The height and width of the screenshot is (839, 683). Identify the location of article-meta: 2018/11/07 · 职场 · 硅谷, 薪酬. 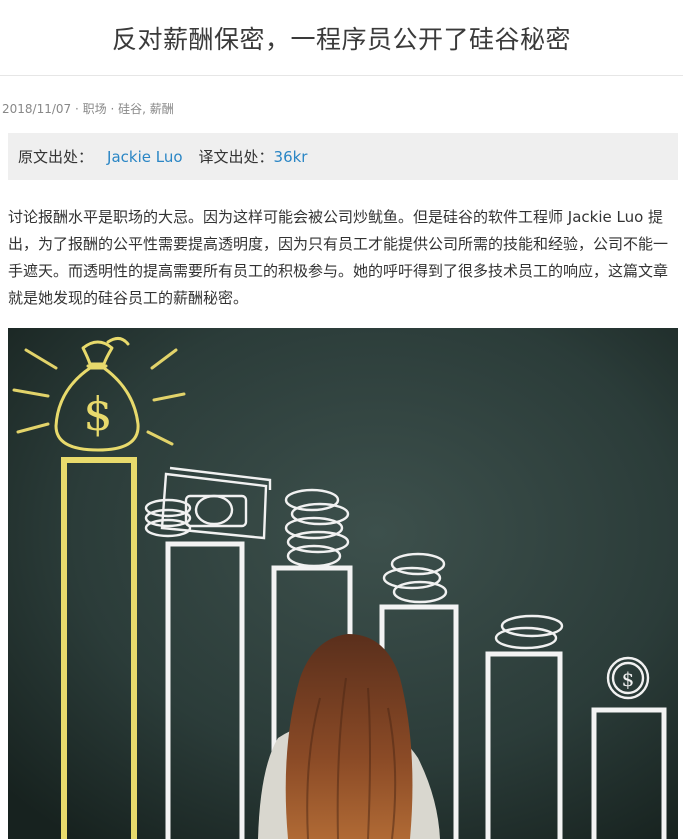
(88, 108).